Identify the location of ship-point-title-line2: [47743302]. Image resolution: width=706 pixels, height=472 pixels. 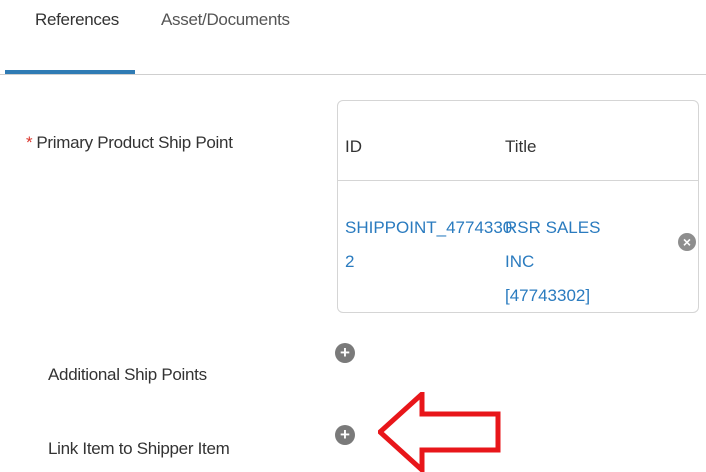
(548, 295).